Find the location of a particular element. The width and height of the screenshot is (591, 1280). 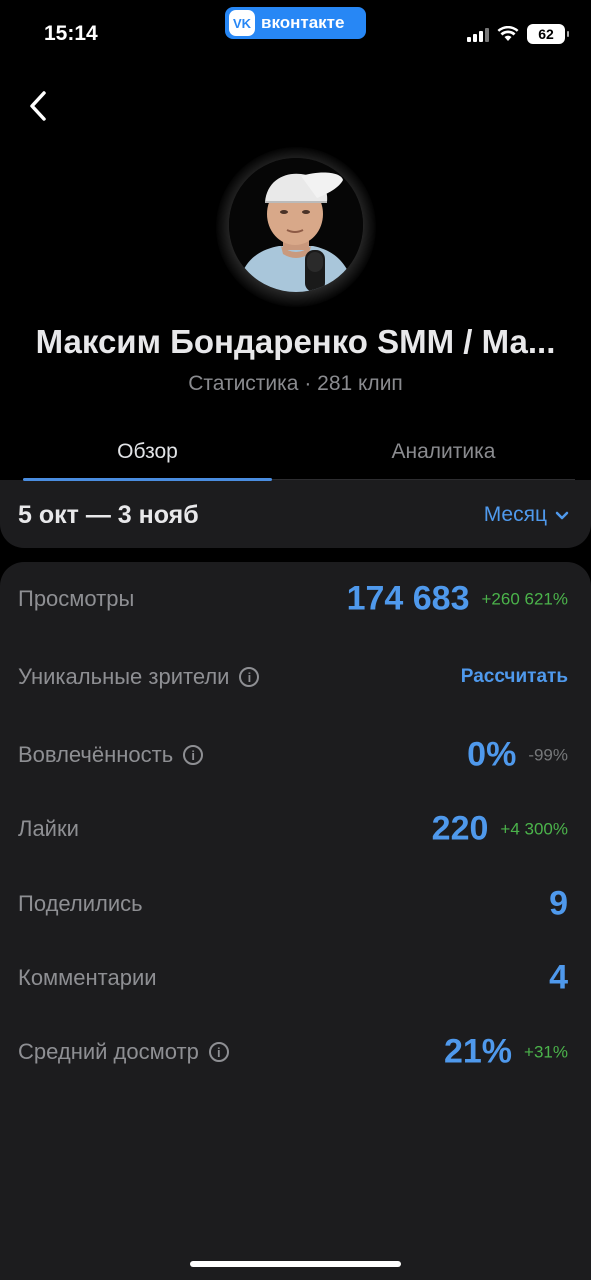

back-button is located at coordinates (38, 106).